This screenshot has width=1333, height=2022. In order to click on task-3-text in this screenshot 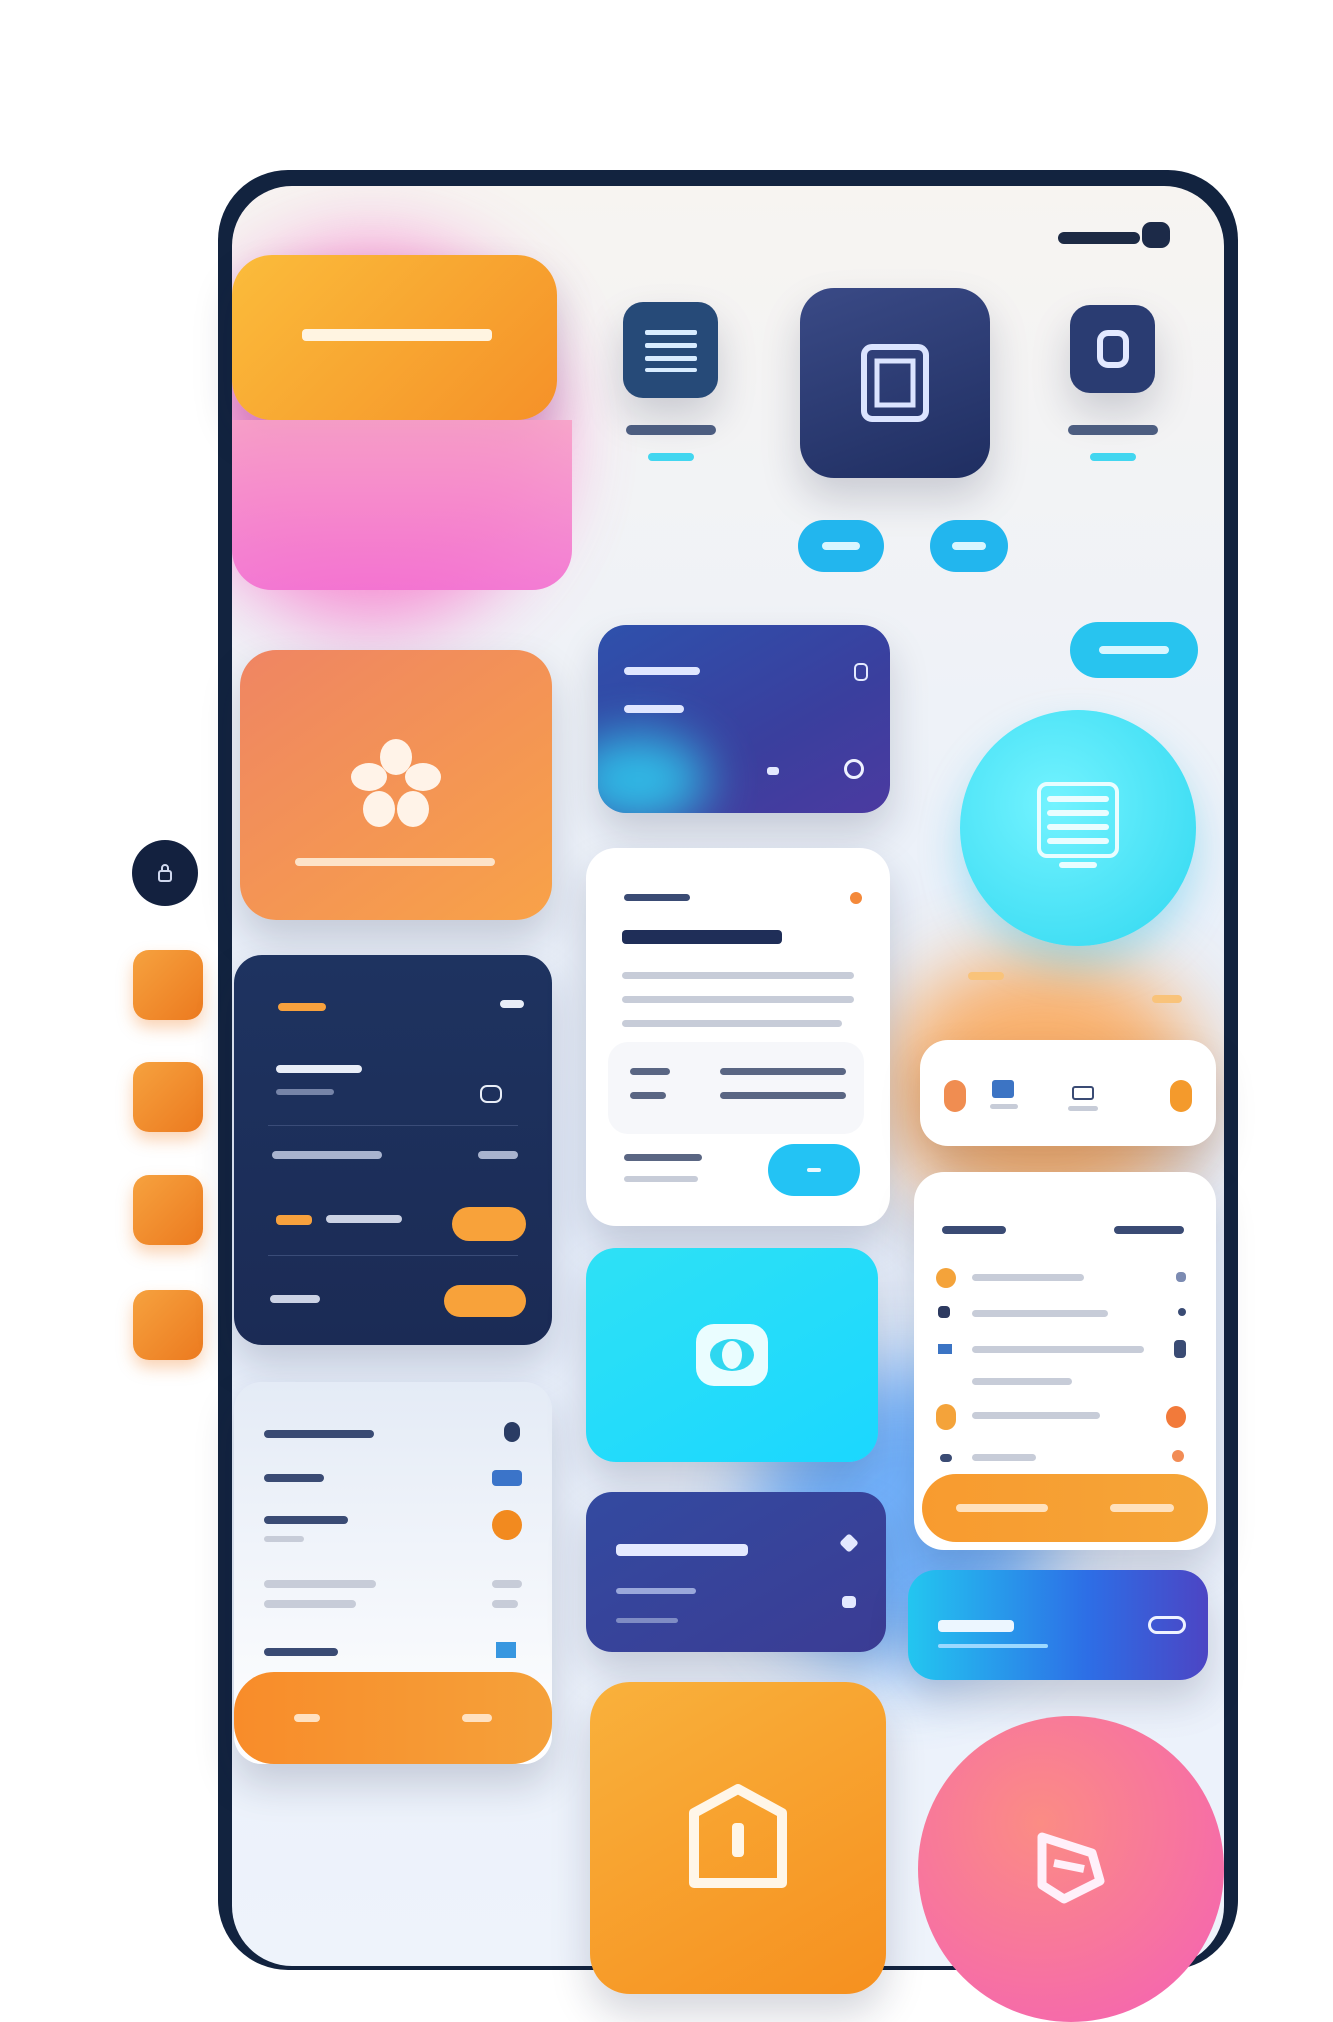, I will do `click(1058, 1349)`.